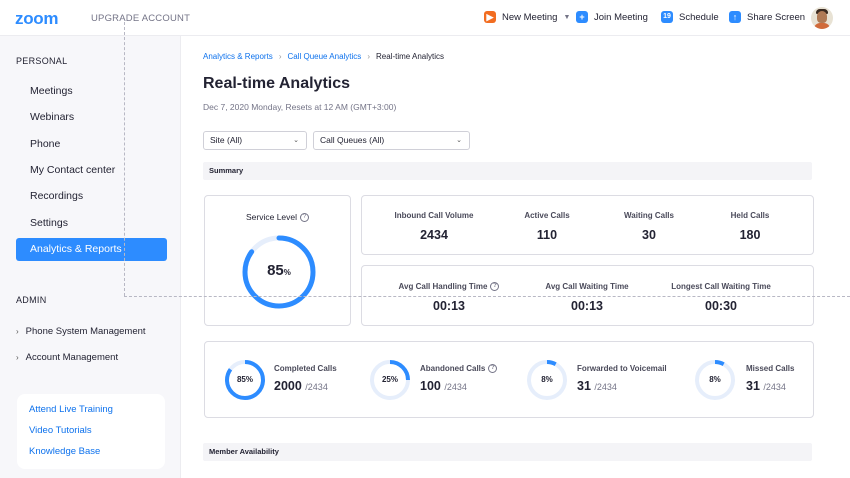 Image resolution: width=850 pixels, height=478 pixels. Describe the element at coordinates (91, 144) in the screenshot. I see `sidebar-item-phone: Phone` at that location.